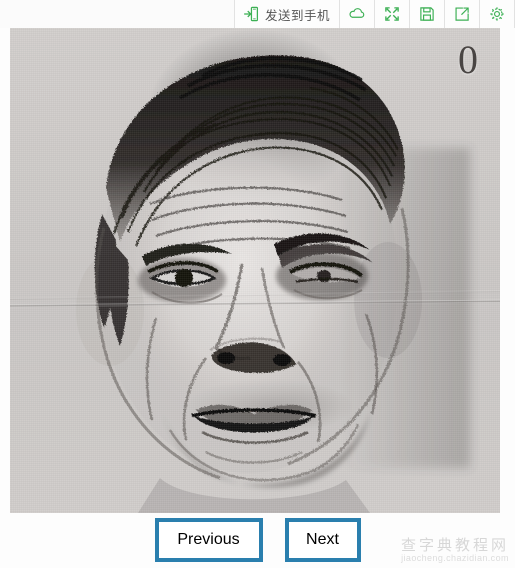 The width and height of the screenshot is (515, 568). I want to click on floppy-disk-icon, so click(427, 14).